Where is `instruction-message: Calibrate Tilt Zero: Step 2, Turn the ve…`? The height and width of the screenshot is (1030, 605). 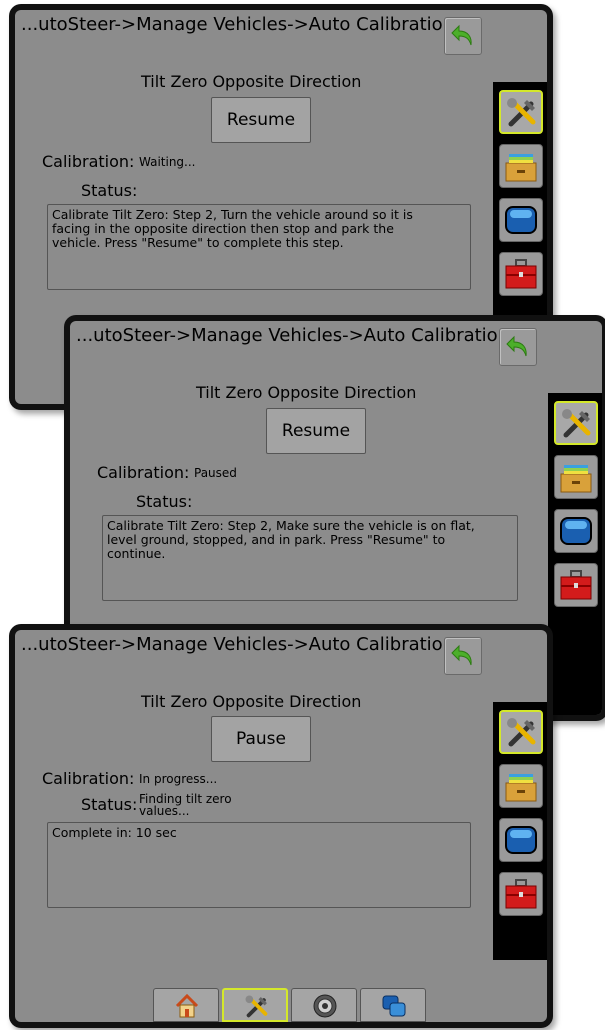
instruction-message: Calibrate Tilt Zero: Step 2, Turn the ve… is located at coordinates (259, 247).